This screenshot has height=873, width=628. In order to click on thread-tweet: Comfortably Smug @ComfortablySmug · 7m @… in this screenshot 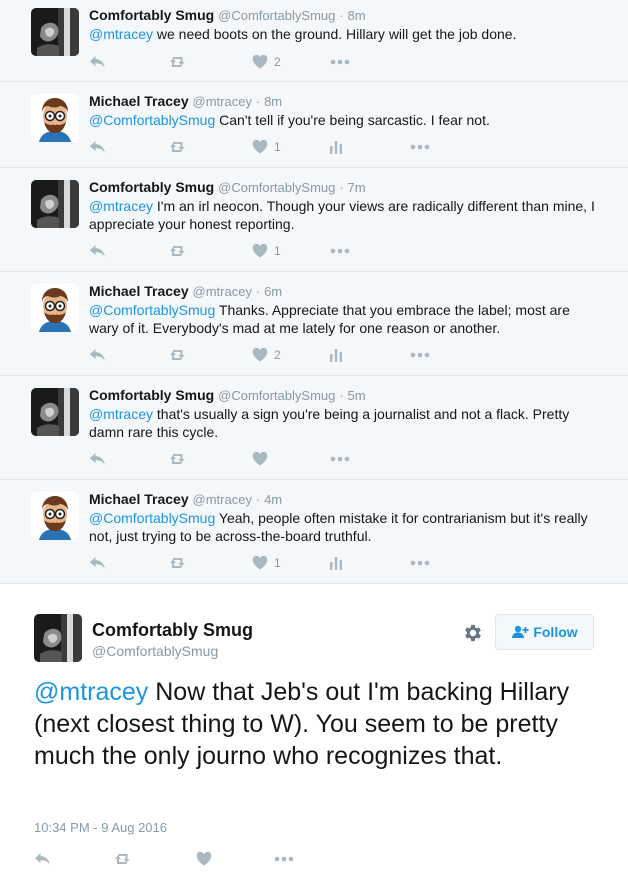, I will do `click(314, 220)`.